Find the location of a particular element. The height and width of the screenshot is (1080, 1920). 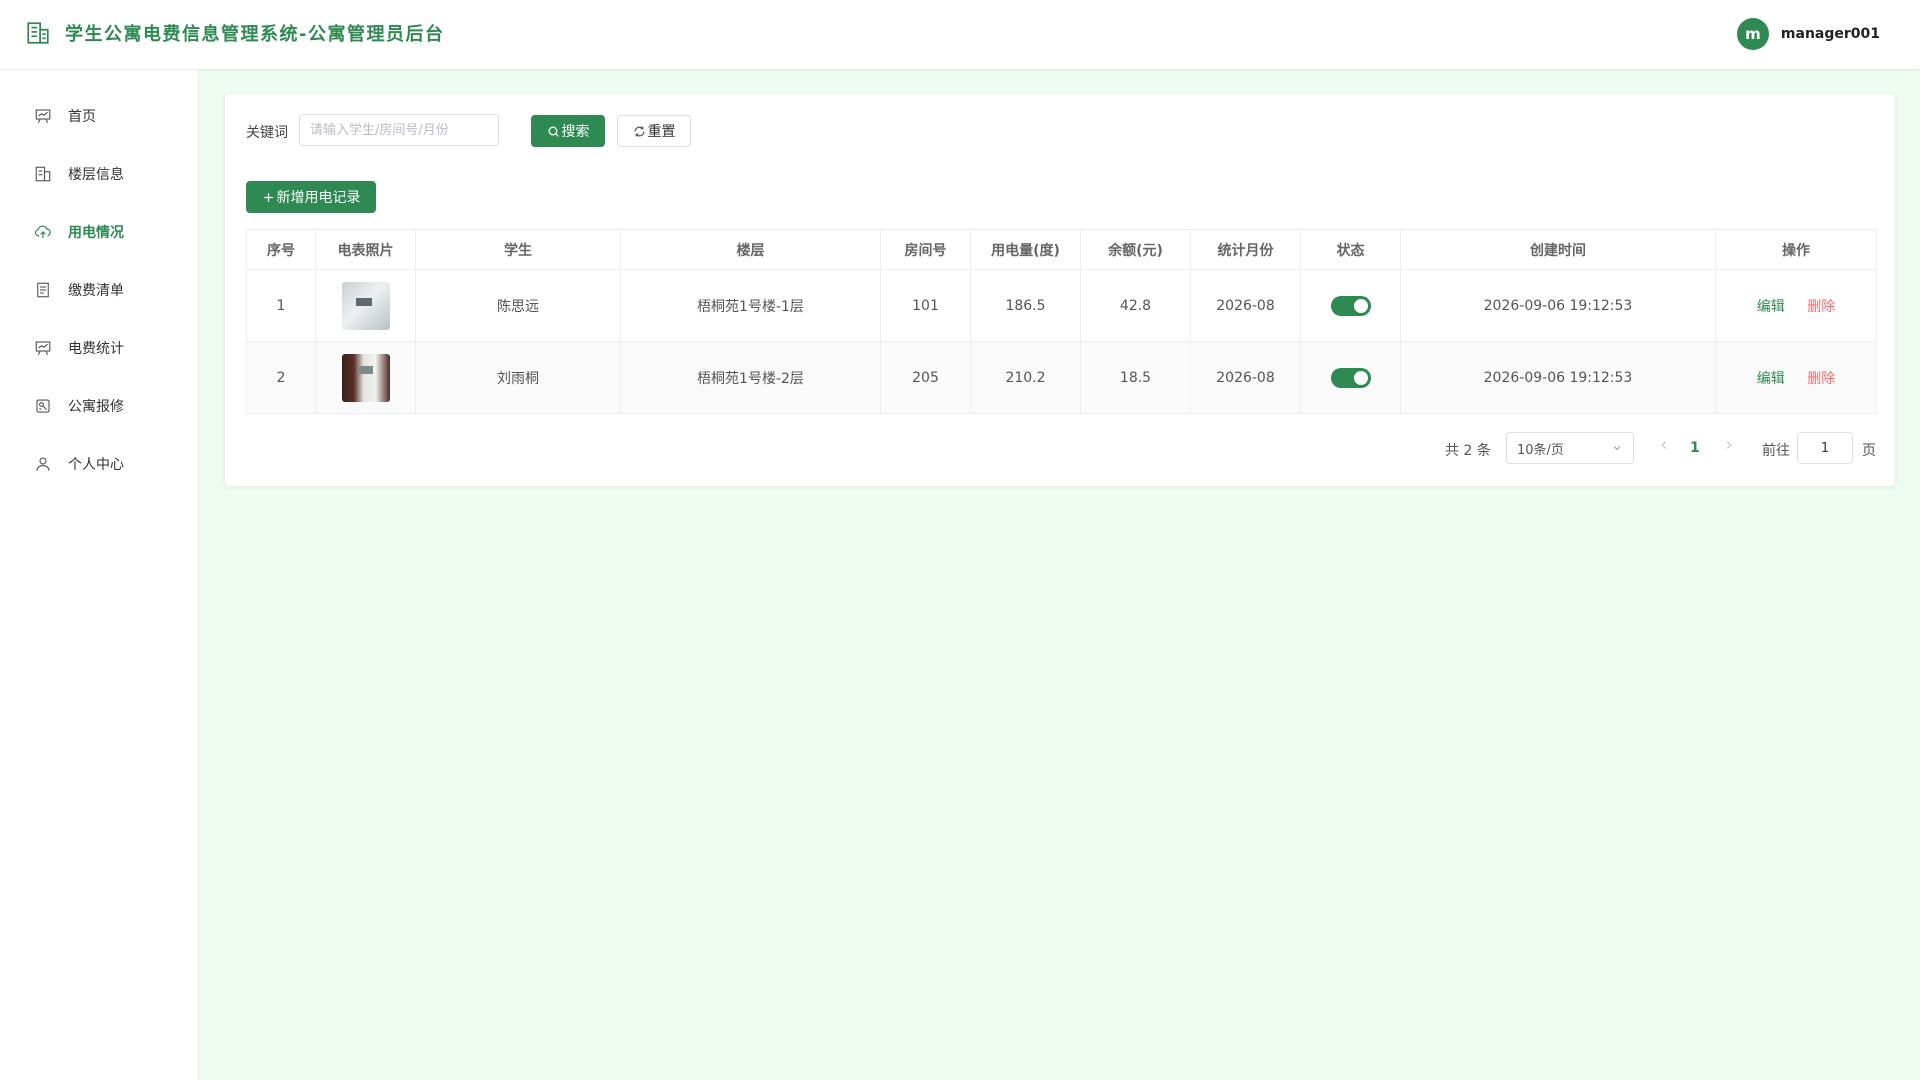

reset-button: 重置 is located at coordinates (654, 131).